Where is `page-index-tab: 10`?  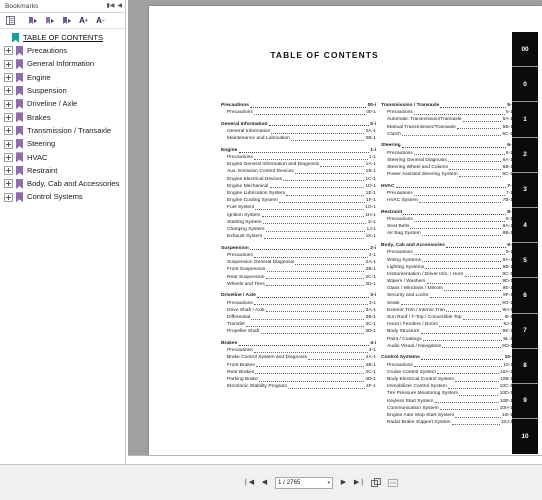 page-index-tab: 10 is located at coordinates (525, 437).